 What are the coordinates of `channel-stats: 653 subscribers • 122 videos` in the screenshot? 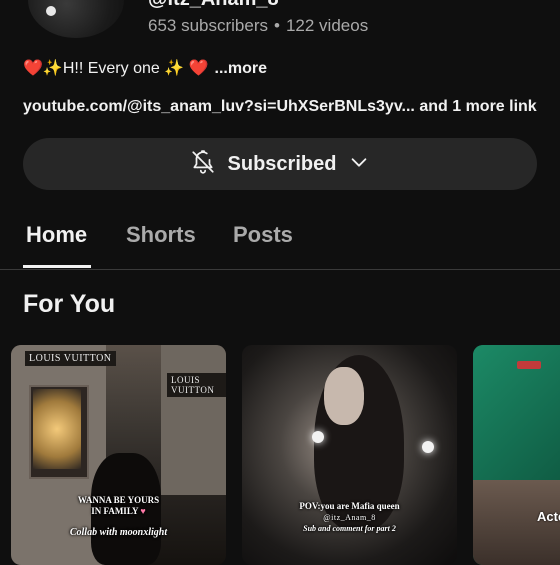 It's located at (258, 26).